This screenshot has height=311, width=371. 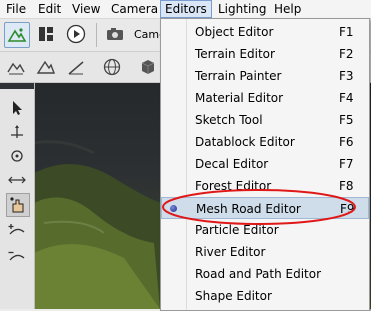 I want to click on terrain-scene-icon, so click(x=17, y=35).